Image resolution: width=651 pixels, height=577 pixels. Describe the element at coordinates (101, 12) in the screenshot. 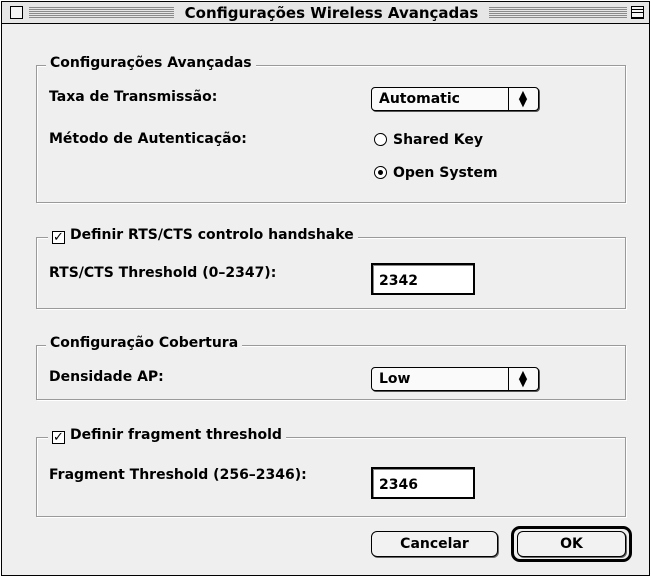

I see `title-bar-stripes-left` at that location.